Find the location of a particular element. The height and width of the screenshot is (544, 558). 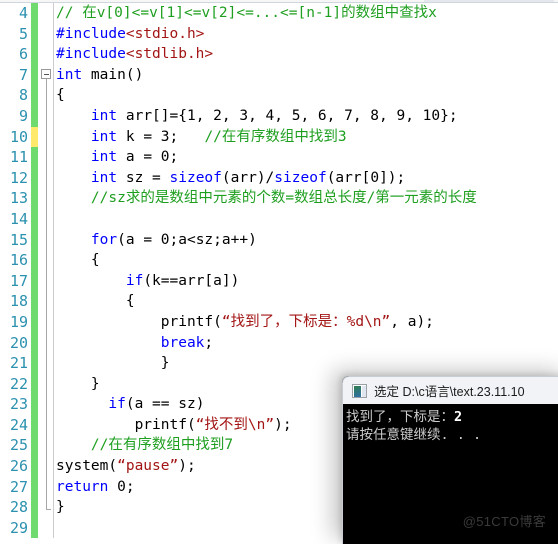

token-kw: int is located at coordinates (104, 136).